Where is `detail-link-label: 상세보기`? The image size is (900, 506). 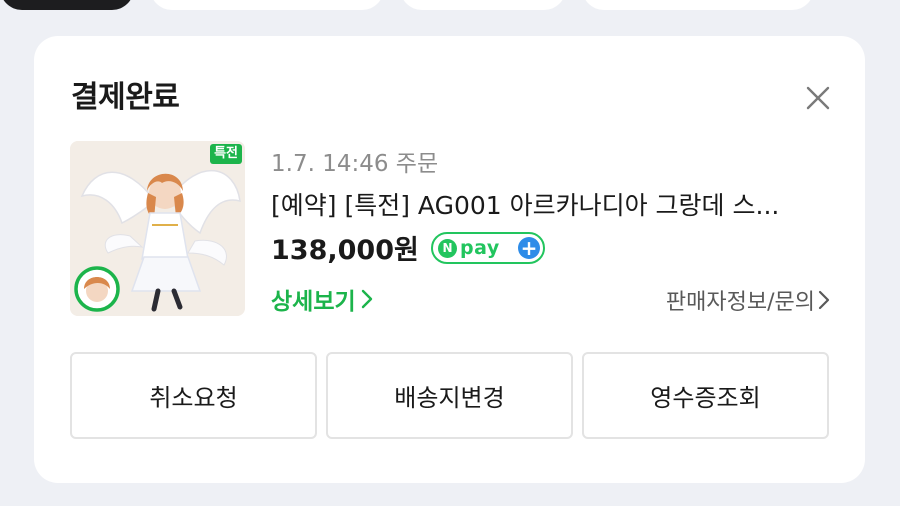
detail-link-label: 상세보기 is located at coordinates (313, 302).